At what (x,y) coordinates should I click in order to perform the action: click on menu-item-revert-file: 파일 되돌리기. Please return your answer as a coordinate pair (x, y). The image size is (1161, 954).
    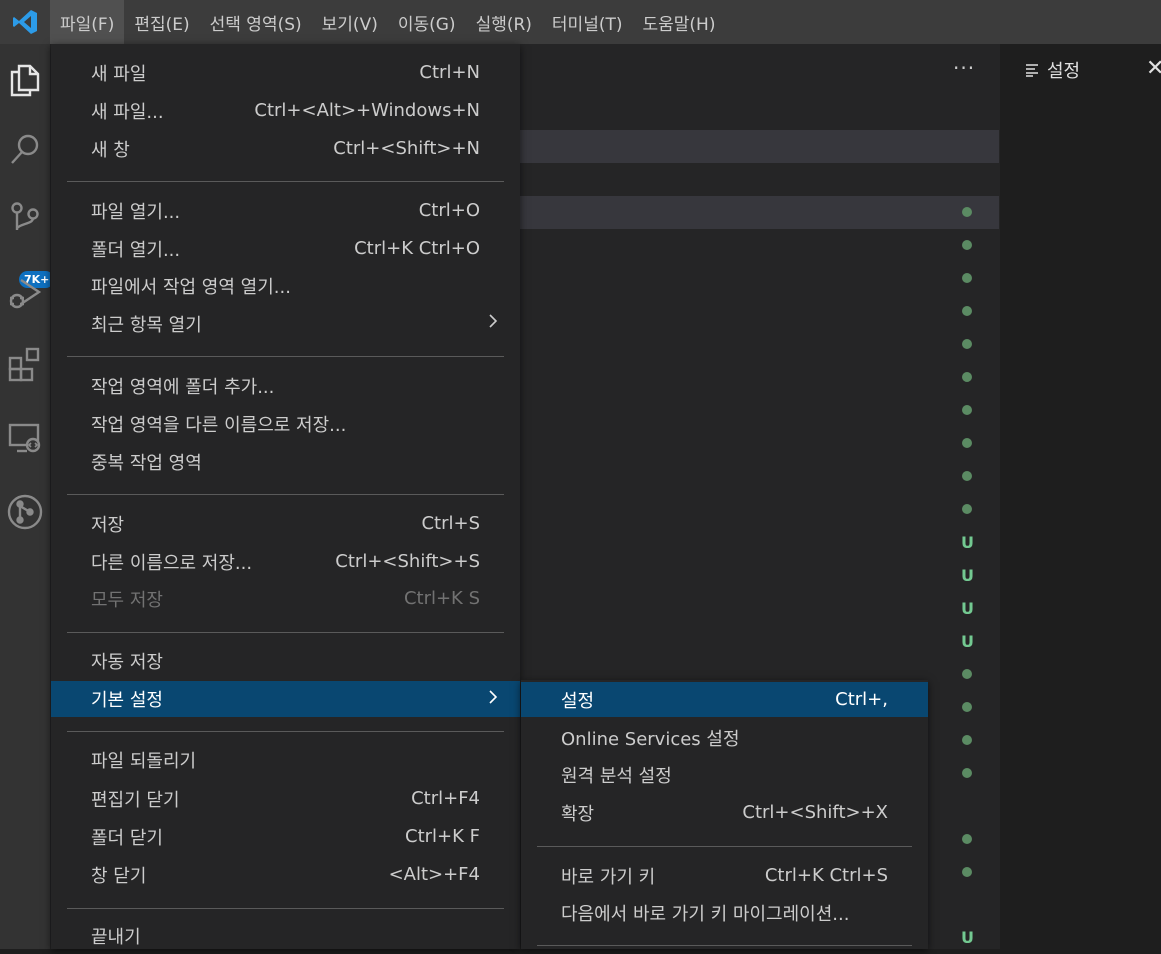
    Looking at the image, I should click on (285, 759).